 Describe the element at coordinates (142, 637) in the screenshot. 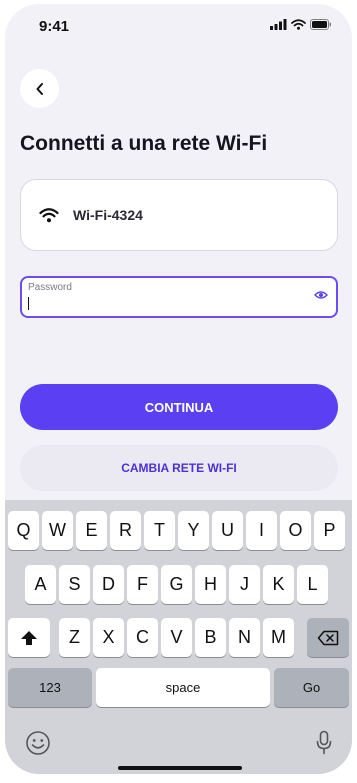

I see `key-c: C` at that location.